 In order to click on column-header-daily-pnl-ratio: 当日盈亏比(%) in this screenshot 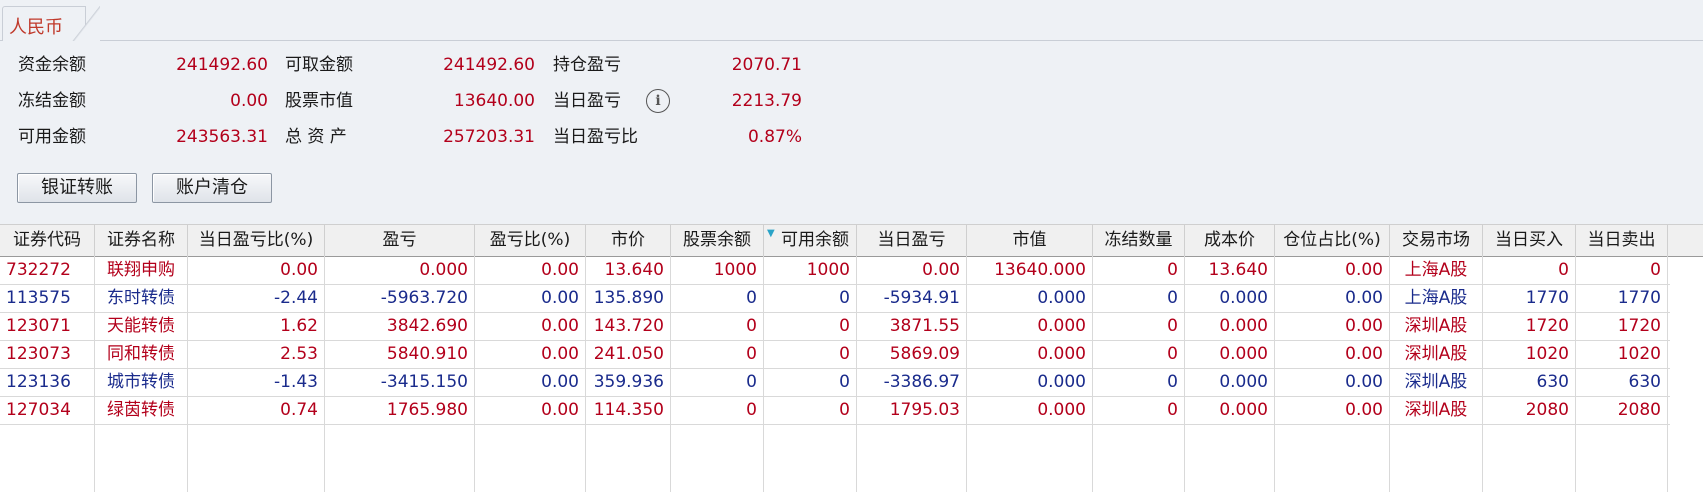, I will do `click(256, 240)`.